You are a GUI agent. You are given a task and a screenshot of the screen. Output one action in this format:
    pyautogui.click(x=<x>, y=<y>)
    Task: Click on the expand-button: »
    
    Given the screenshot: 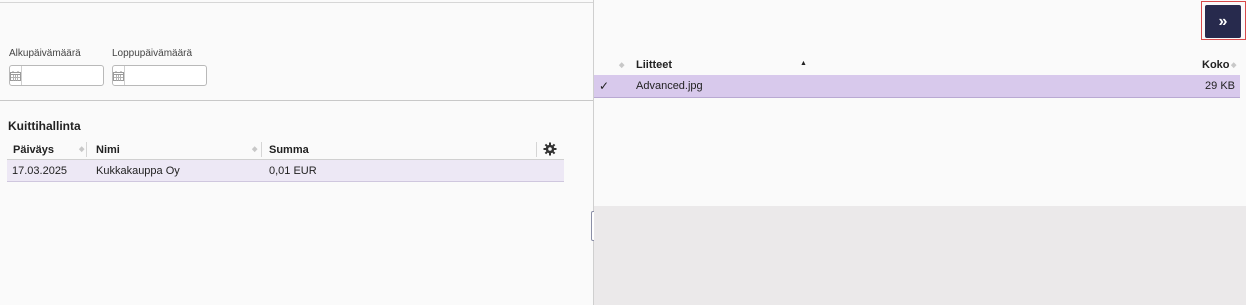 What is the action you would take?
    pyautogui.click(x=1223, y=21)
    